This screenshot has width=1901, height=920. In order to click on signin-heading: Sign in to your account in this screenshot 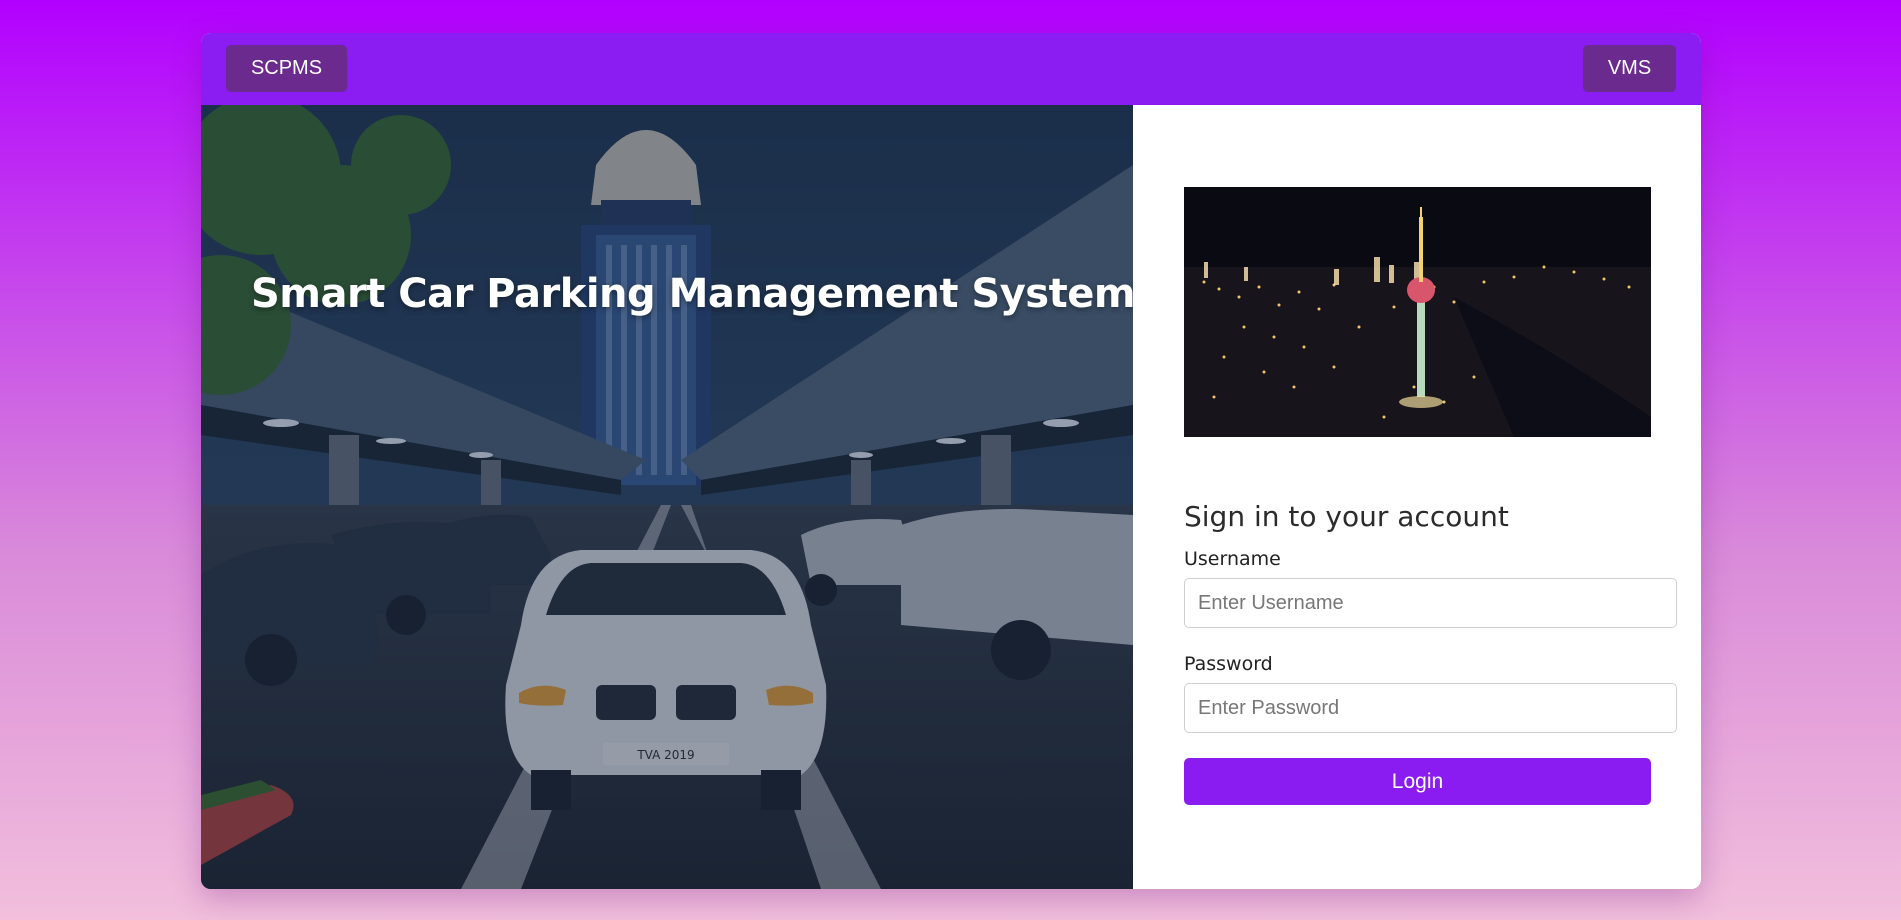, I will do `click(1346, 516)`.